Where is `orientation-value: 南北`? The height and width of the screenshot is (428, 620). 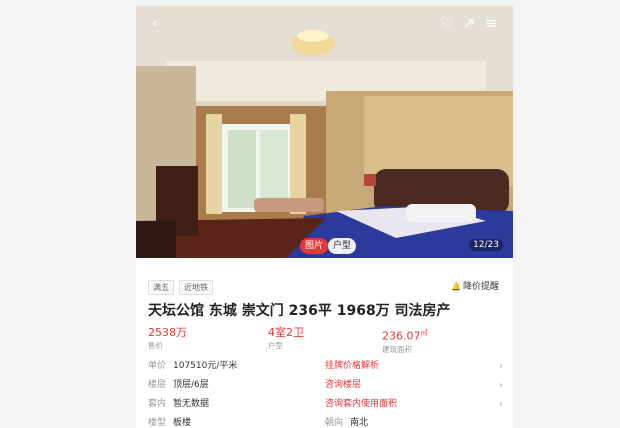 orientation-value: 南北 is located at coordinates (359, 423).